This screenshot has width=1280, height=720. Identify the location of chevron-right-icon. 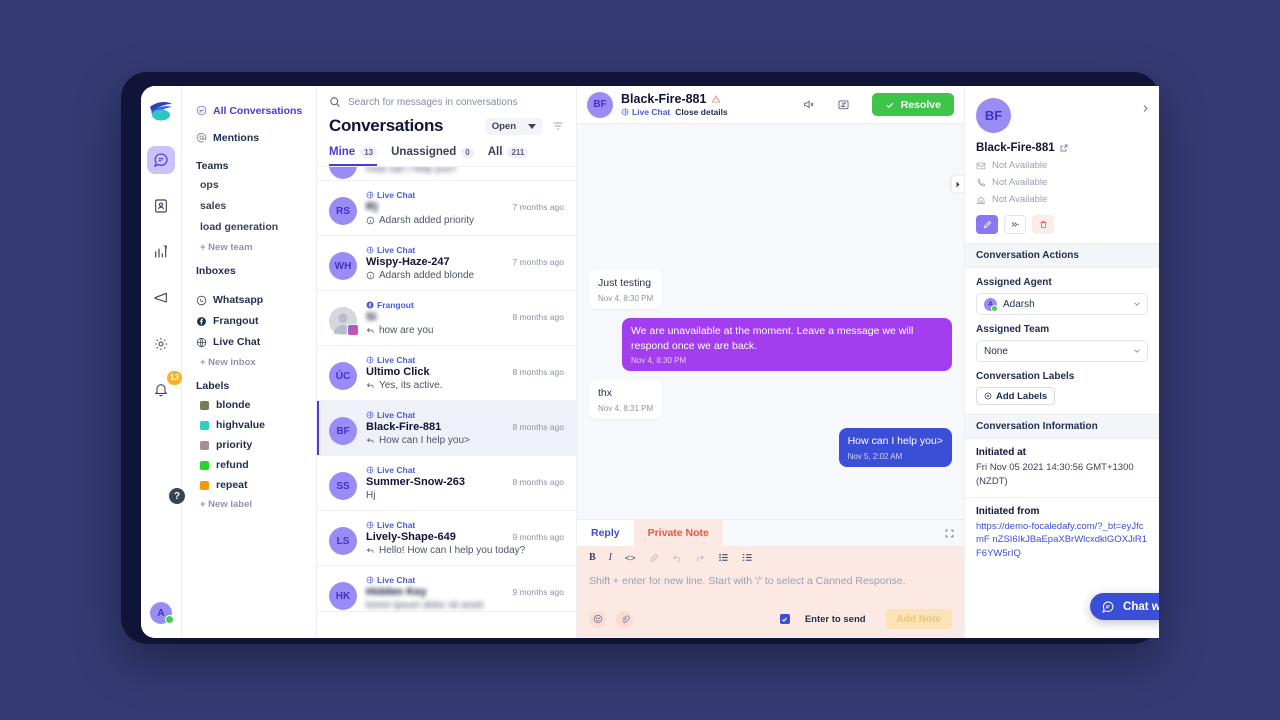
(1145, 108).